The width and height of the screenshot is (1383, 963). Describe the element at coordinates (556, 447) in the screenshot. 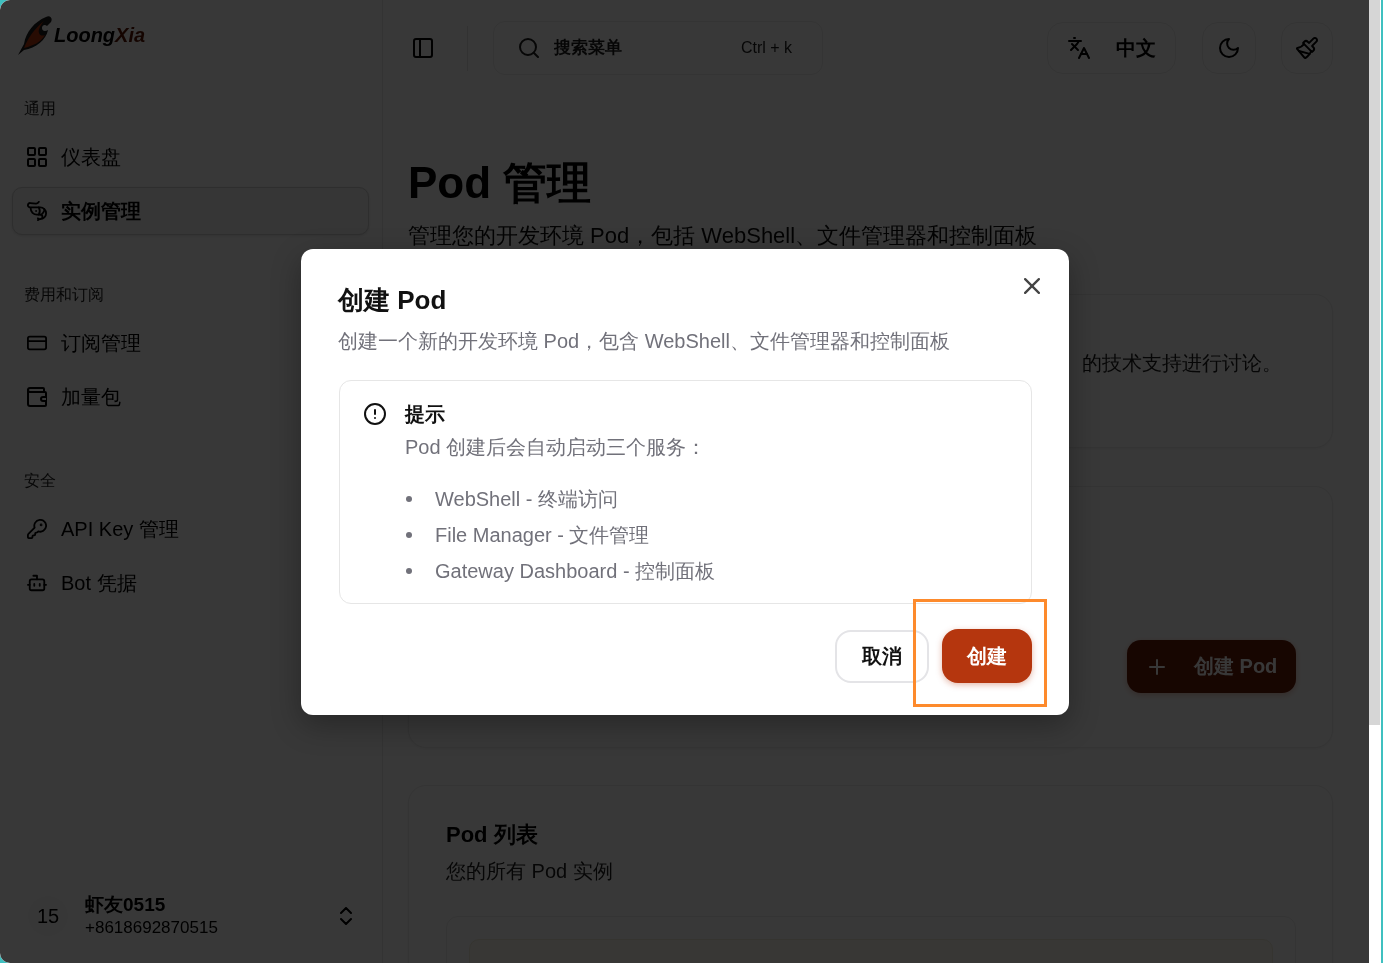

I see `tip-text: Pod 创建后会自动启动三个服务：` at that location.